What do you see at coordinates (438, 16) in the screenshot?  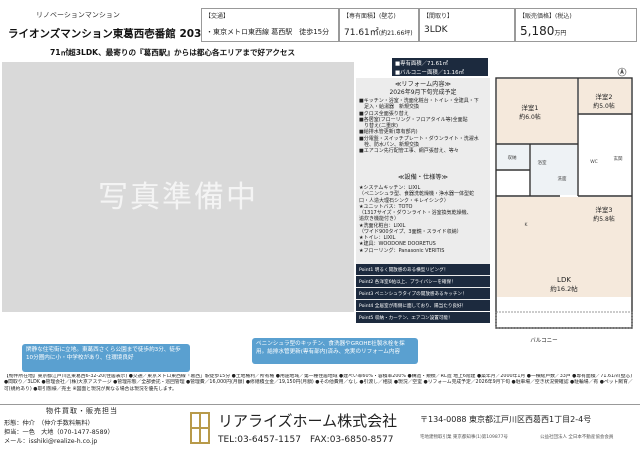 I see `layout-label: 【間取り】` at bounding box center [438, 16].